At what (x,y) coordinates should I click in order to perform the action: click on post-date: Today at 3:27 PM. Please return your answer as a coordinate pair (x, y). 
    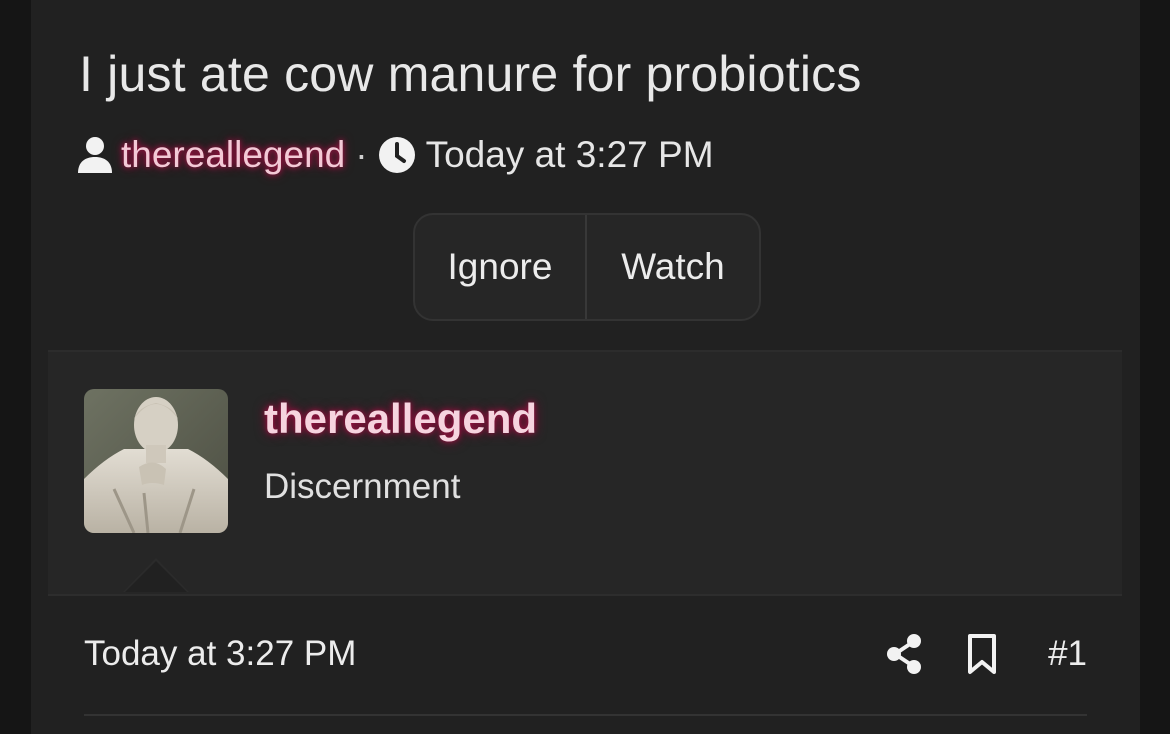
    Looking at the image, I should click on (220, 654).